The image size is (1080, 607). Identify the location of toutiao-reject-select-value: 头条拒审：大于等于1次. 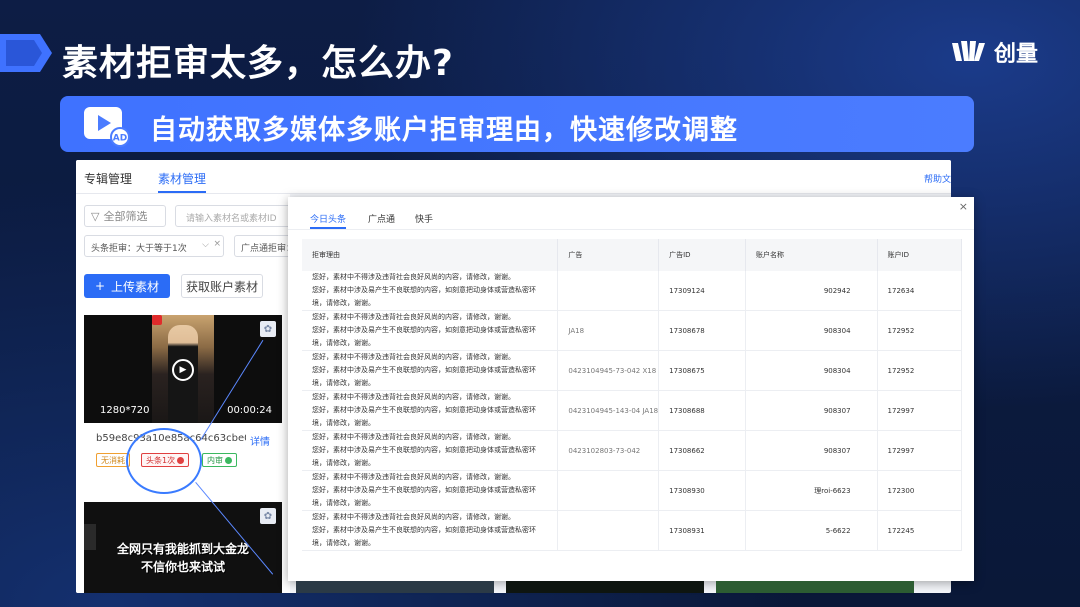
(139, 249).